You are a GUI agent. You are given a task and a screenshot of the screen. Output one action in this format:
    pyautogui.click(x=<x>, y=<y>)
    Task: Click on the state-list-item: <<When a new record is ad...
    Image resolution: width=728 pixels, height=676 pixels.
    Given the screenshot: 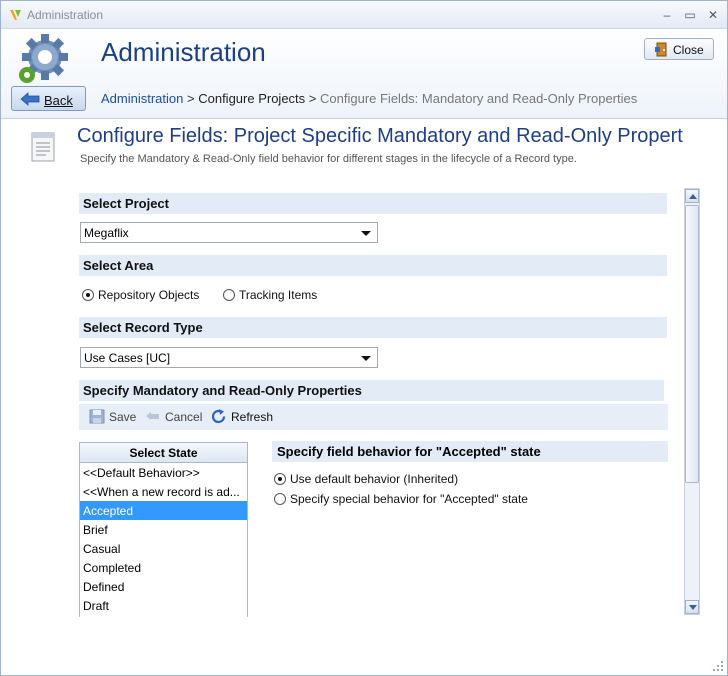 What is the action you would take?
    pyautogui.click(x=163, y=491)
    